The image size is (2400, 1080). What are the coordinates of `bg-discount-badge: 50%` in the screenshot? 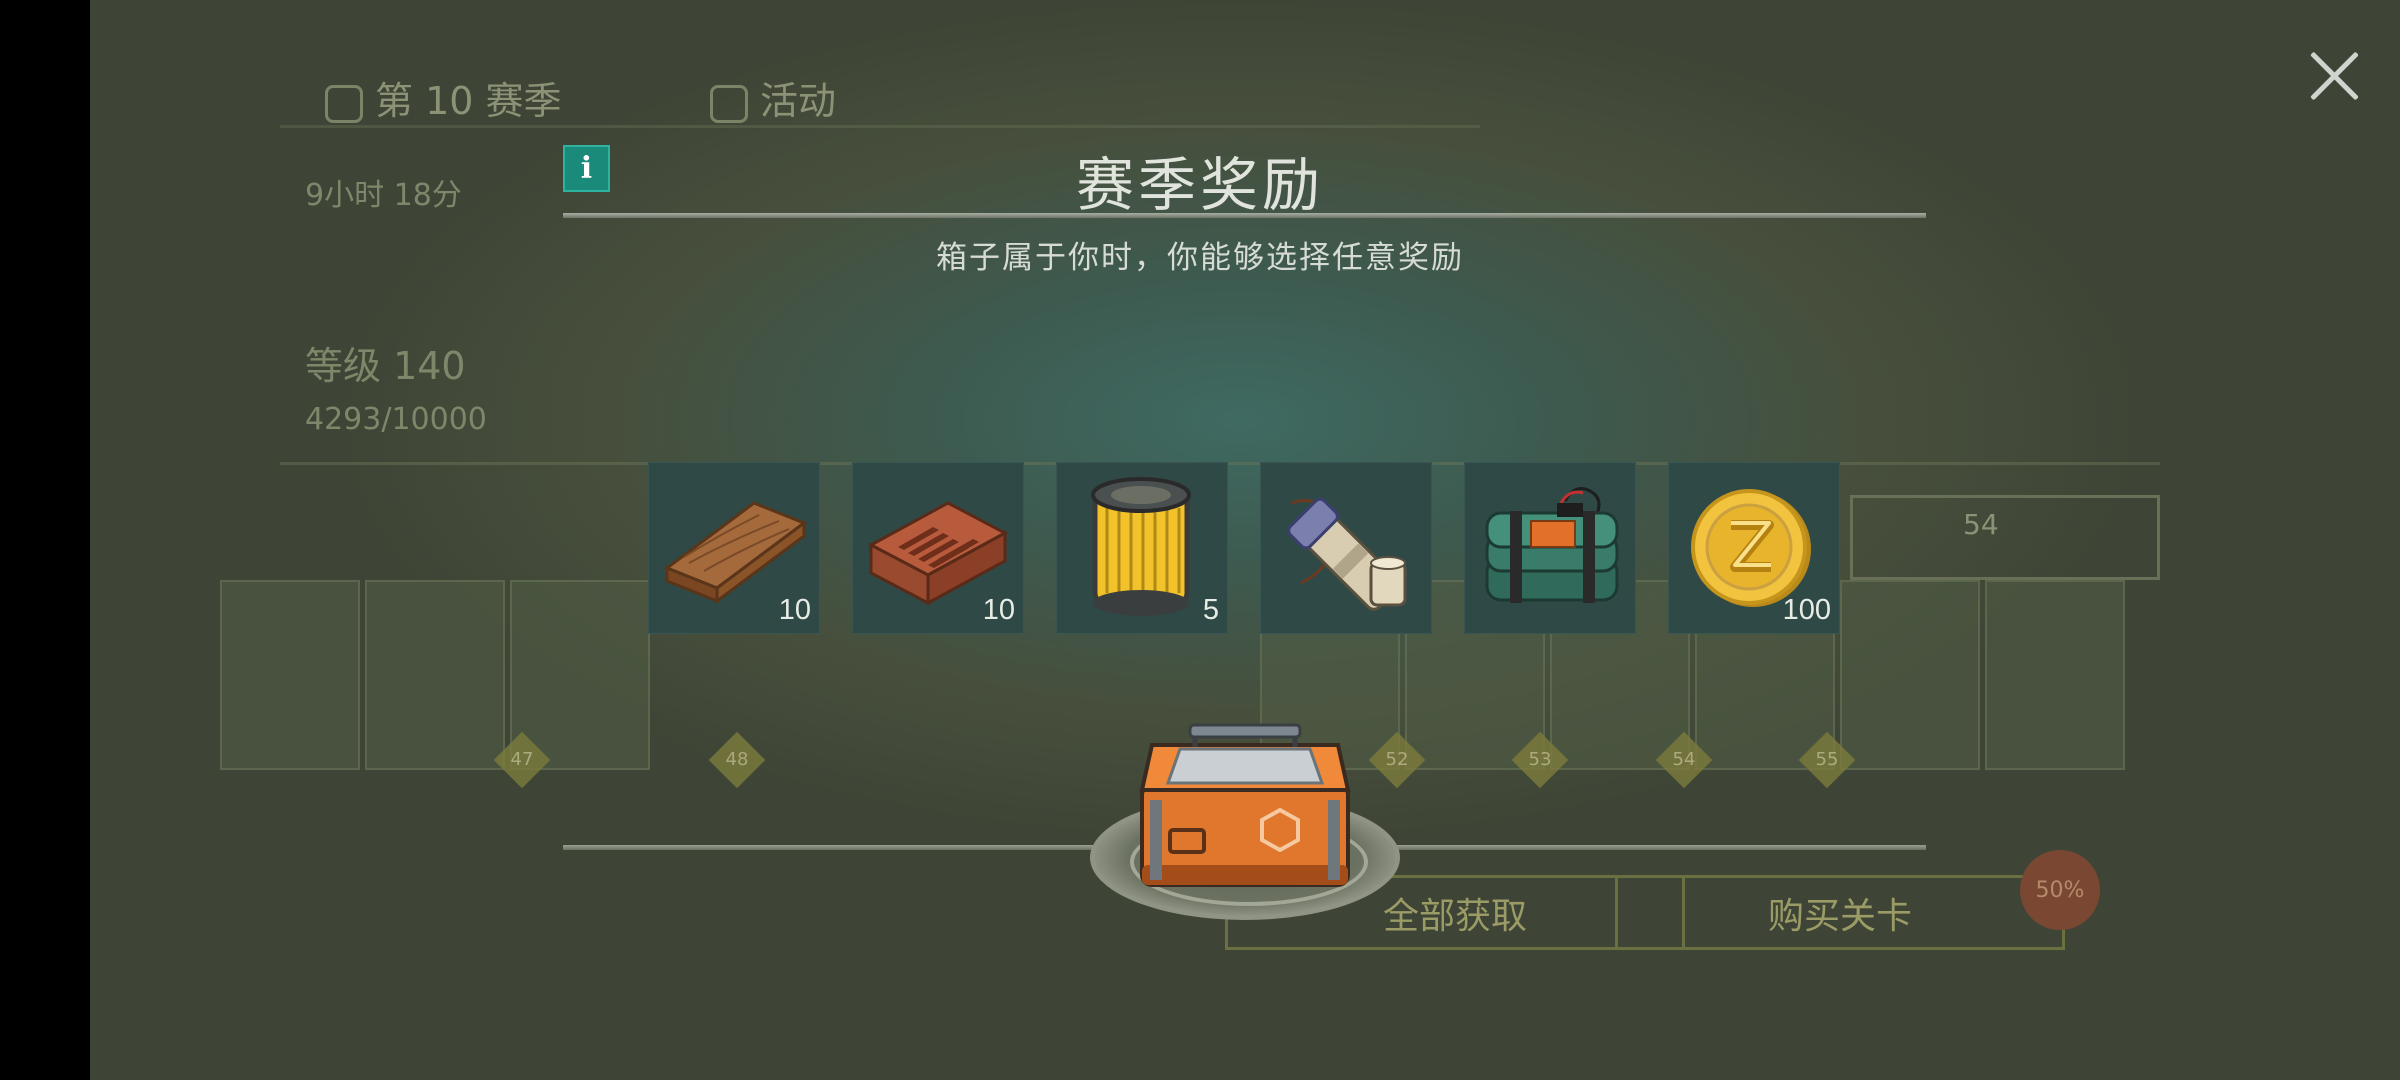 It's located at (2060, 890).